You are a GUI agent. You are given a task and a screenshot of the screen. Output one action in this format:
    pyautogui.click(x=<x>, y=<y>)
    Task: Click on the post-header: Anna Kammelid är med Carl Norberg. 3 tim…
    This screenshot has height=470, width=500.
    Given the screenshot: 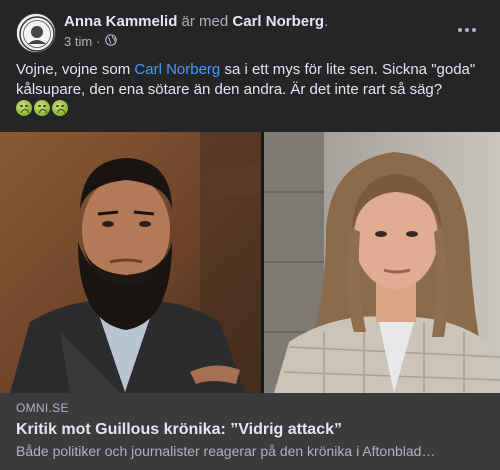 What is the action you would take?
    pyautogui.click(x=250, y=27)
    